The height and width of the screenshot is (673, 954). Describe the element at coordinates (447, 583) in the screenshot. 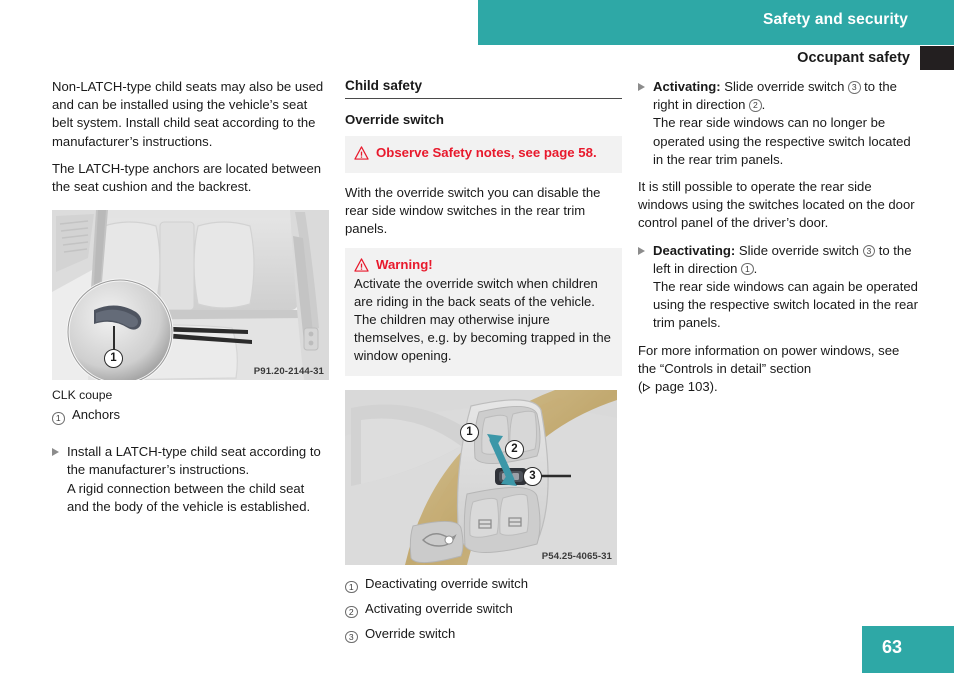

I see `legend-label: Deactivating override switch` at that location.